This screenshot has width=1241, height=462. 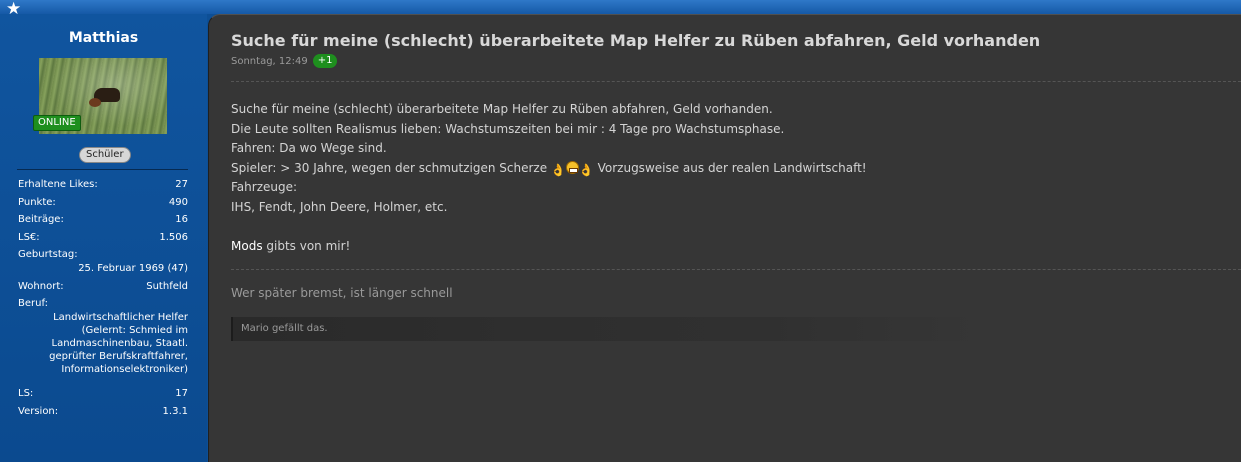 I want to click on stat-value-likes: 27, so click(x=181, y=184).